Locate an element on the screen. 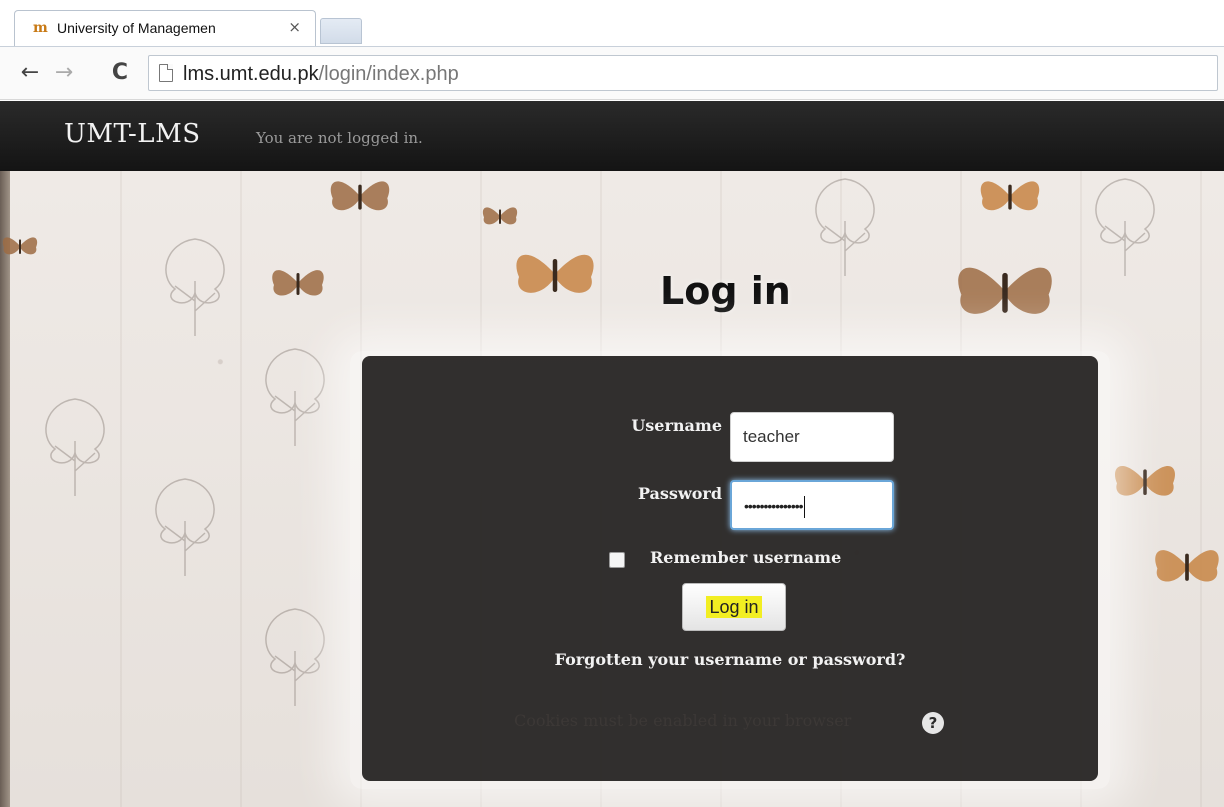  tab-title: University of Managemen is located at coordinates (136, 28).